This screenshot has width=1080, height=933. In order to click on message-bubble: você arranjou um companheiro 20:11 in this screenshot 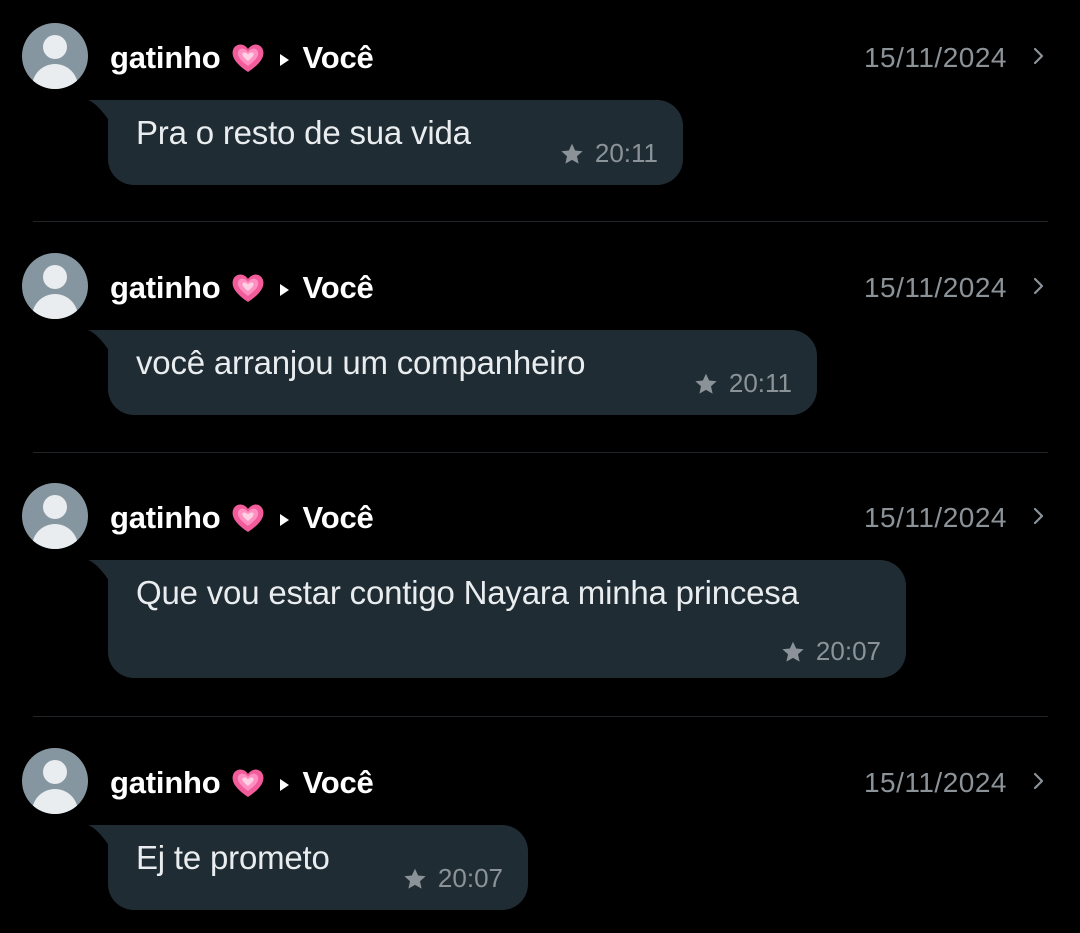, I will do `click(452, 372)`.